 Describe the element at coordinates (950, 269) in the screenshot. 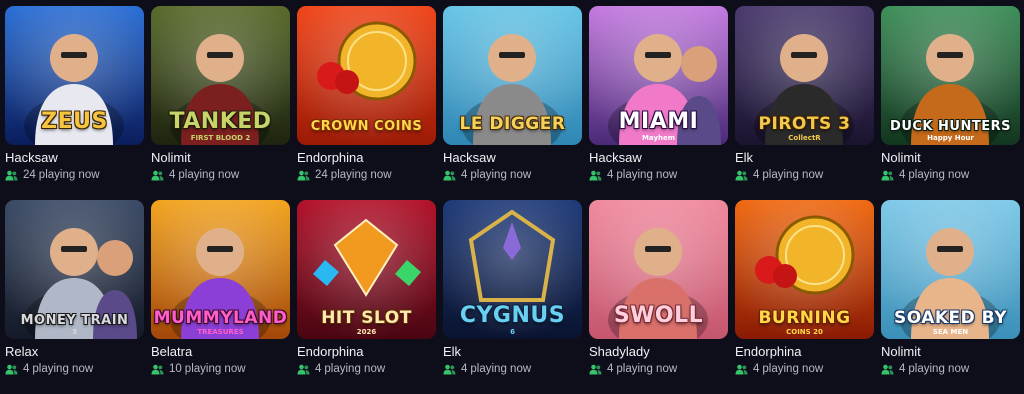

I see `game-thumbnail: SOAKED BY SEA MEN` at that location.